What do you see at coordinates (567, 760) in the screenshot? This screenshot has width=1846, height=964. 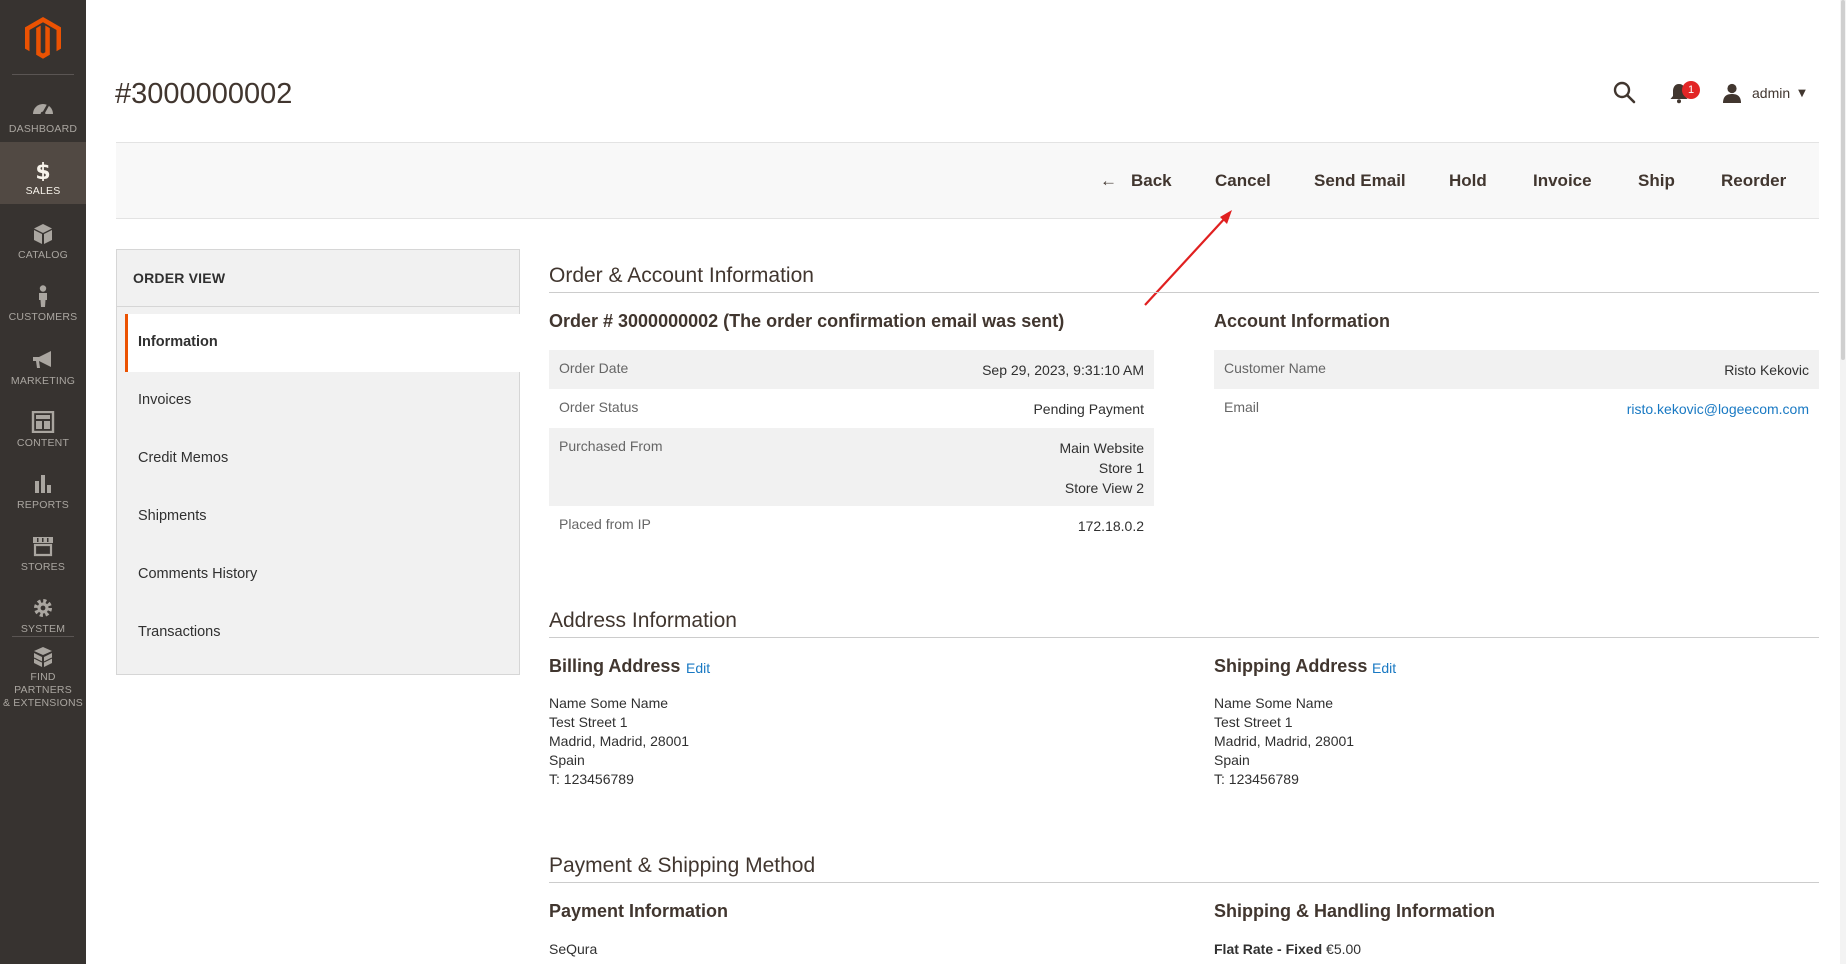 I see `address-line: Spain` at bounding box center [567, 760].